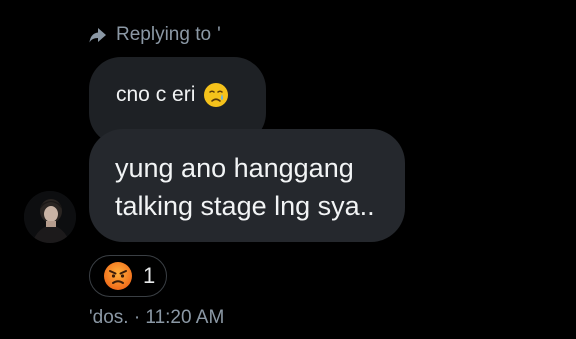 This screenshot has width=576, height=339. What do you see at coordinates (98, 35) in the screenshot?
I see `reply-arrow-icon` at bounding box center [98, 35].